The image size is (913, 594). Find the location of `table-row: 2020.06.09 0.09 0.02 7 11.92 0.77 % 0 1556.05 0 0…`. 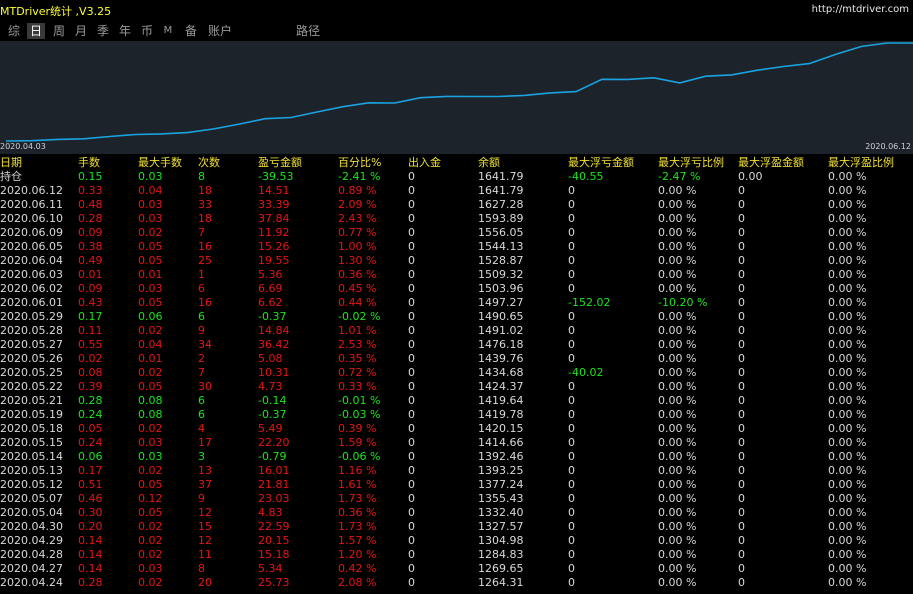

table-row: 2020.06.09 0.09 0.02 7 11.92 0.77 % 0 1556.05 0 0… is located at coordinates (456, 233).